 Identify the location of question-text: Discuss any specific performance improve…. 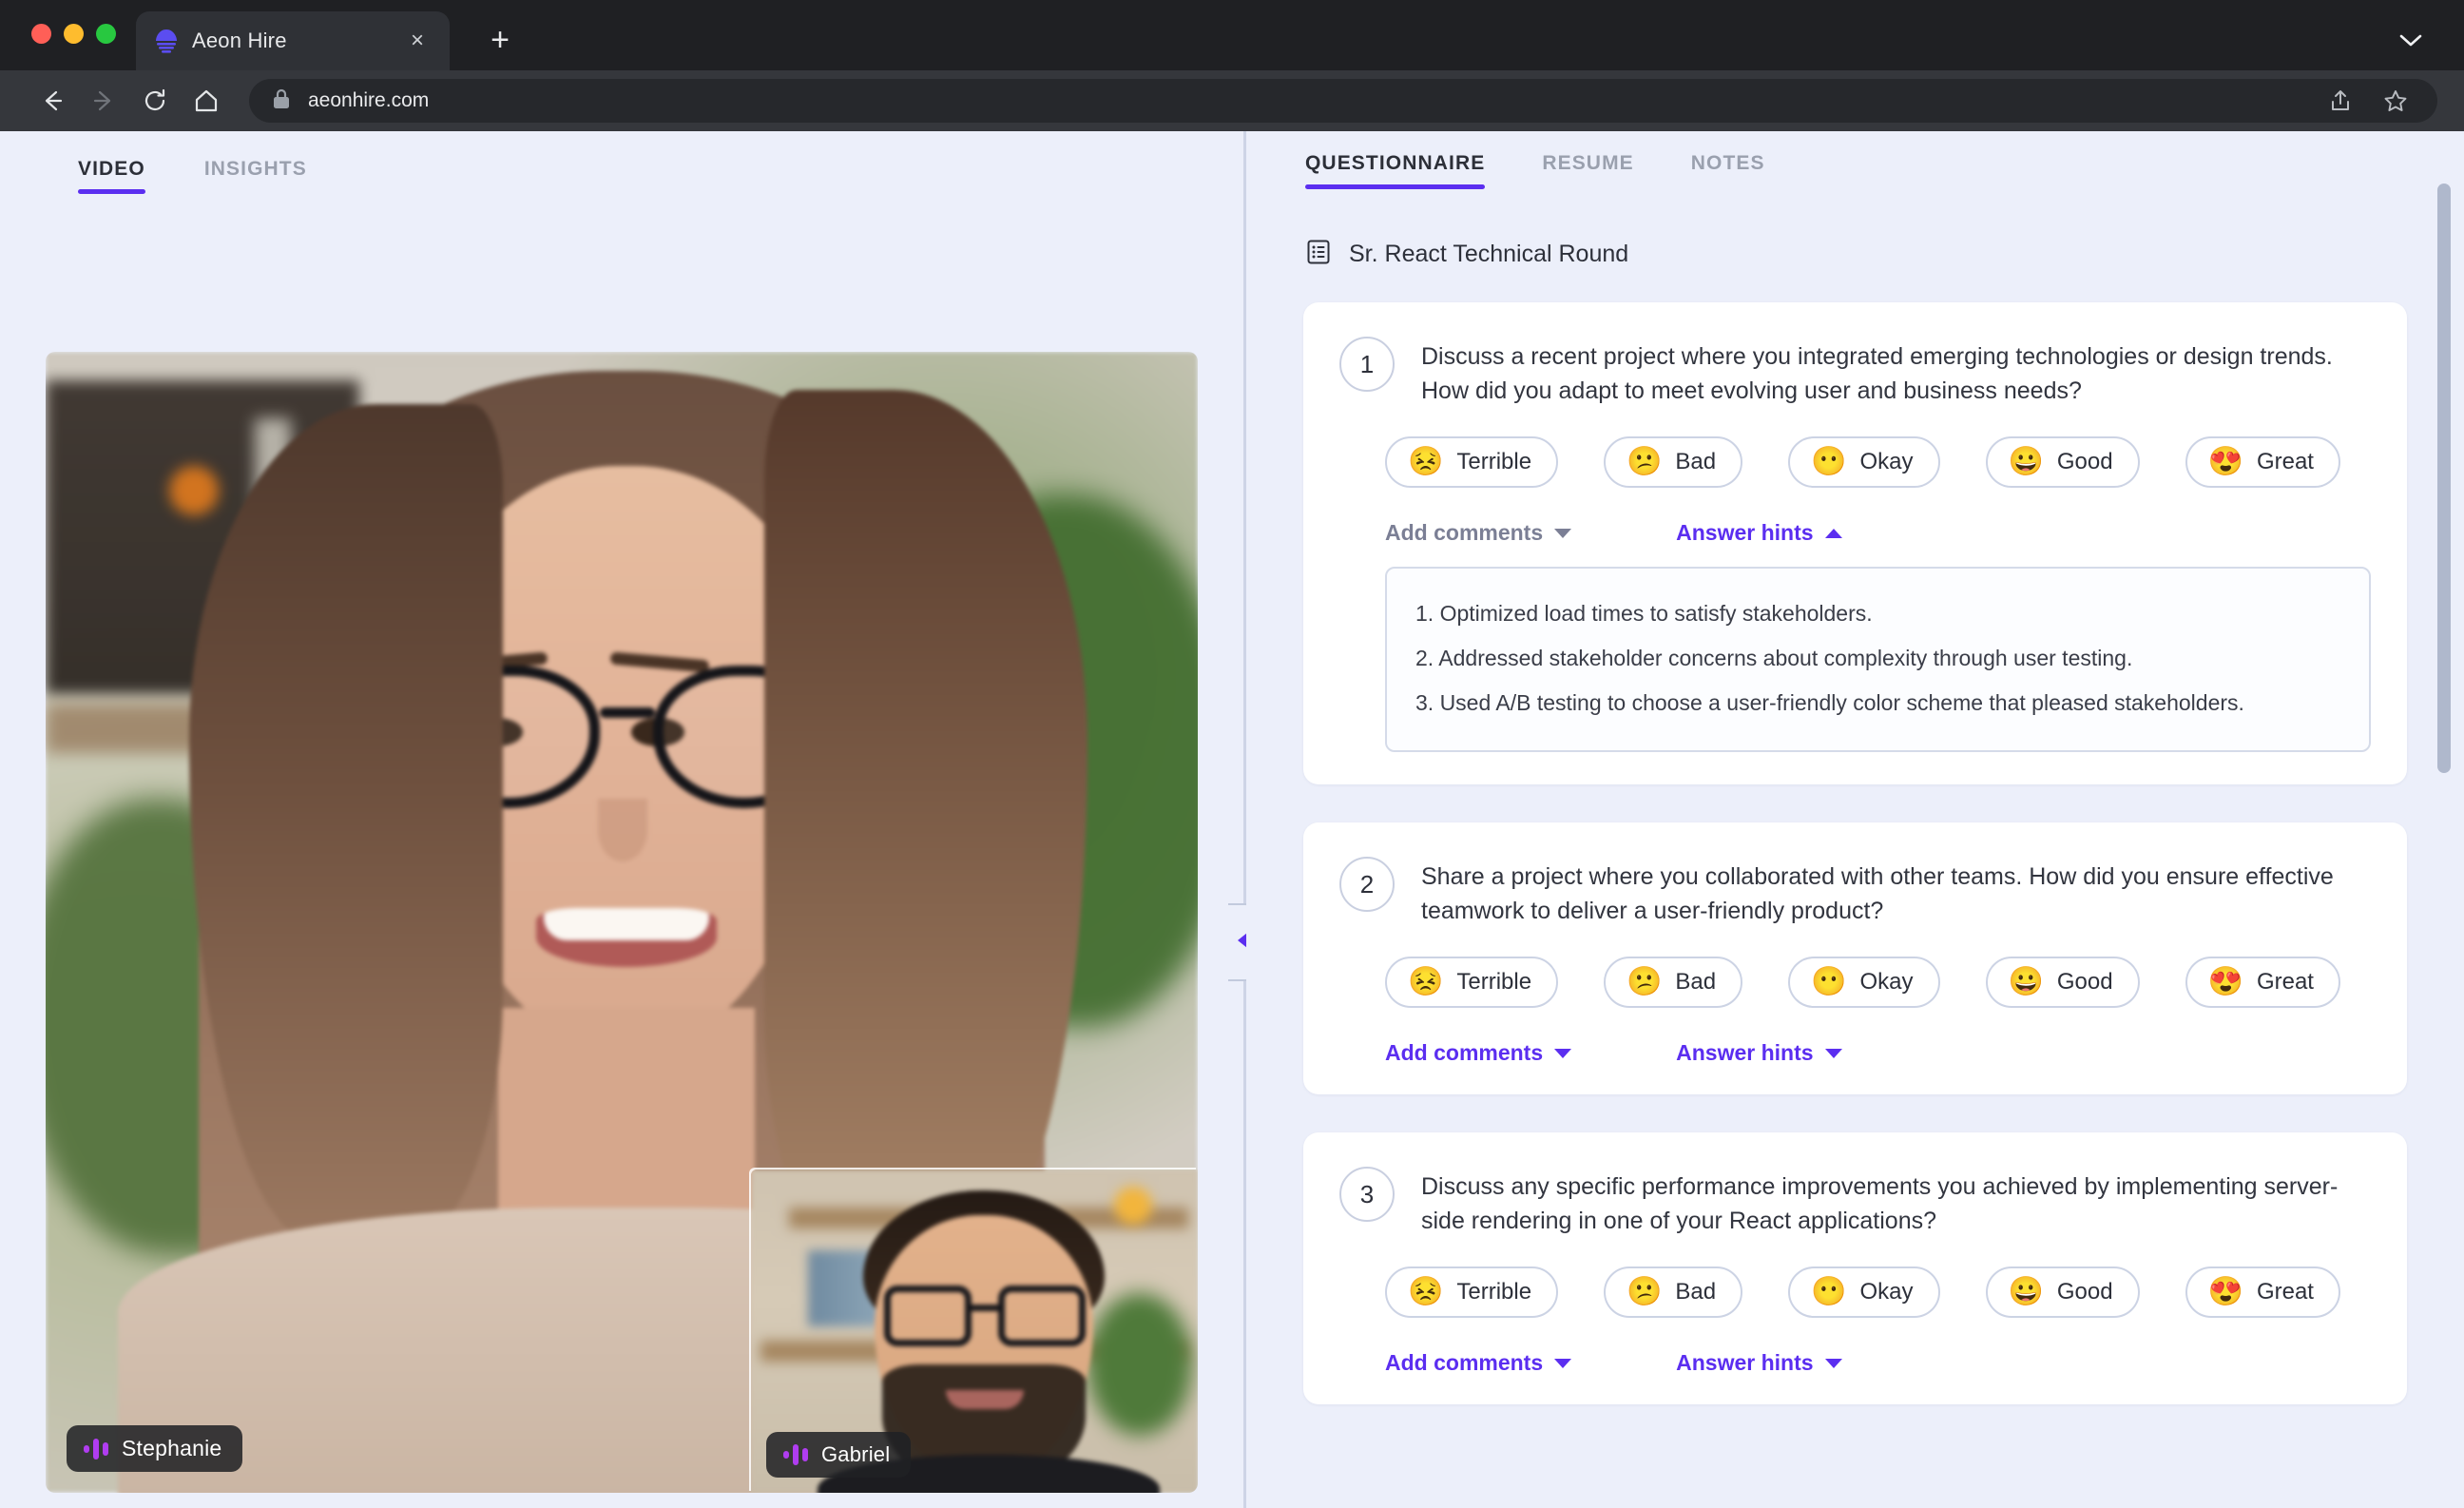
(1880, 1203).